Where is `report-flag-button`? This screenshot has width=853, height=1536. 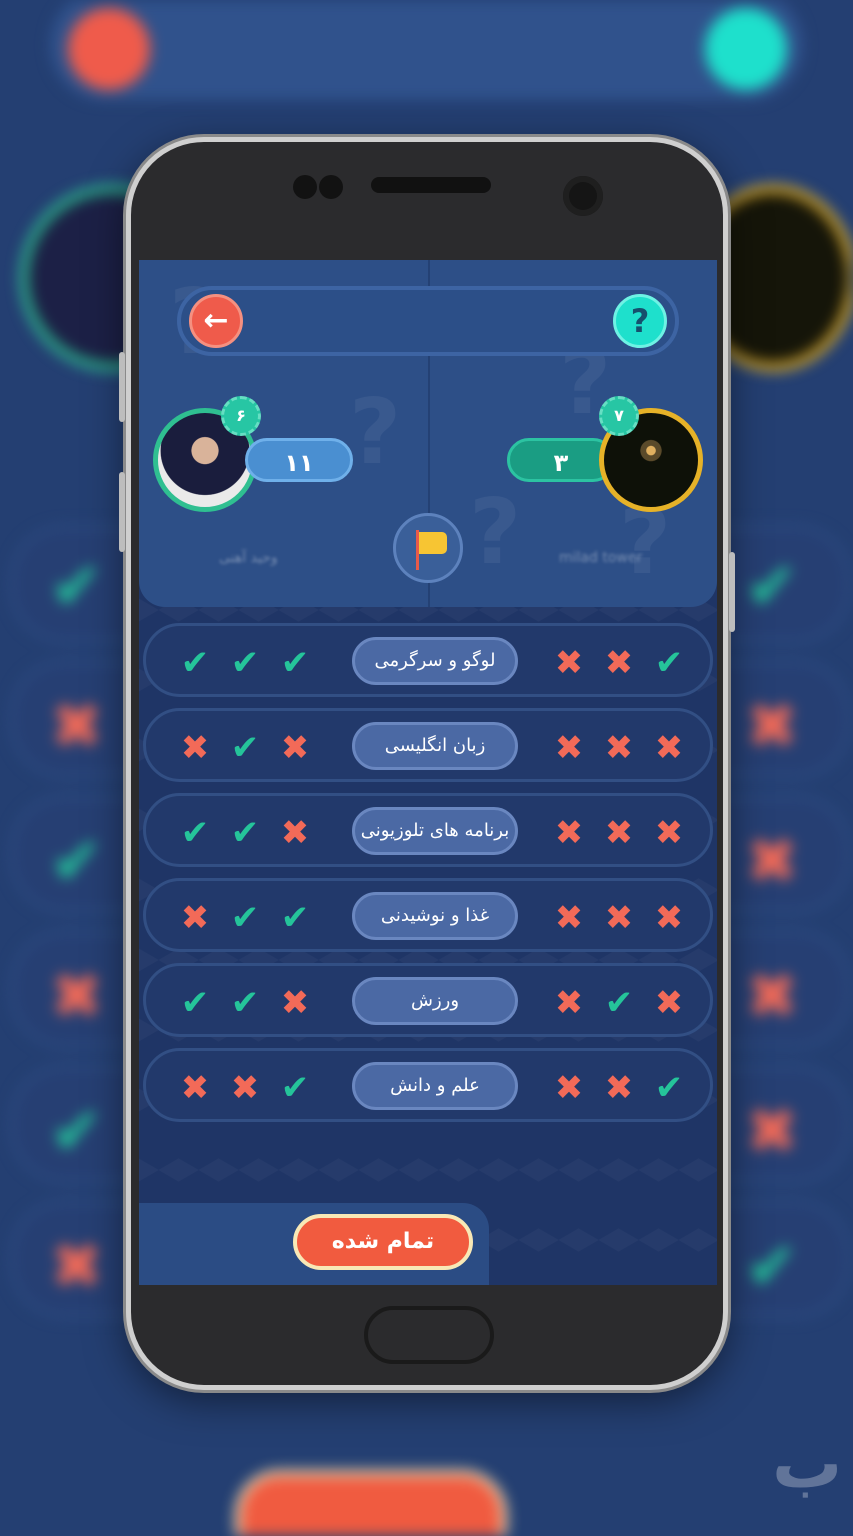
report-flag-button is located at coordinates (428, 548).